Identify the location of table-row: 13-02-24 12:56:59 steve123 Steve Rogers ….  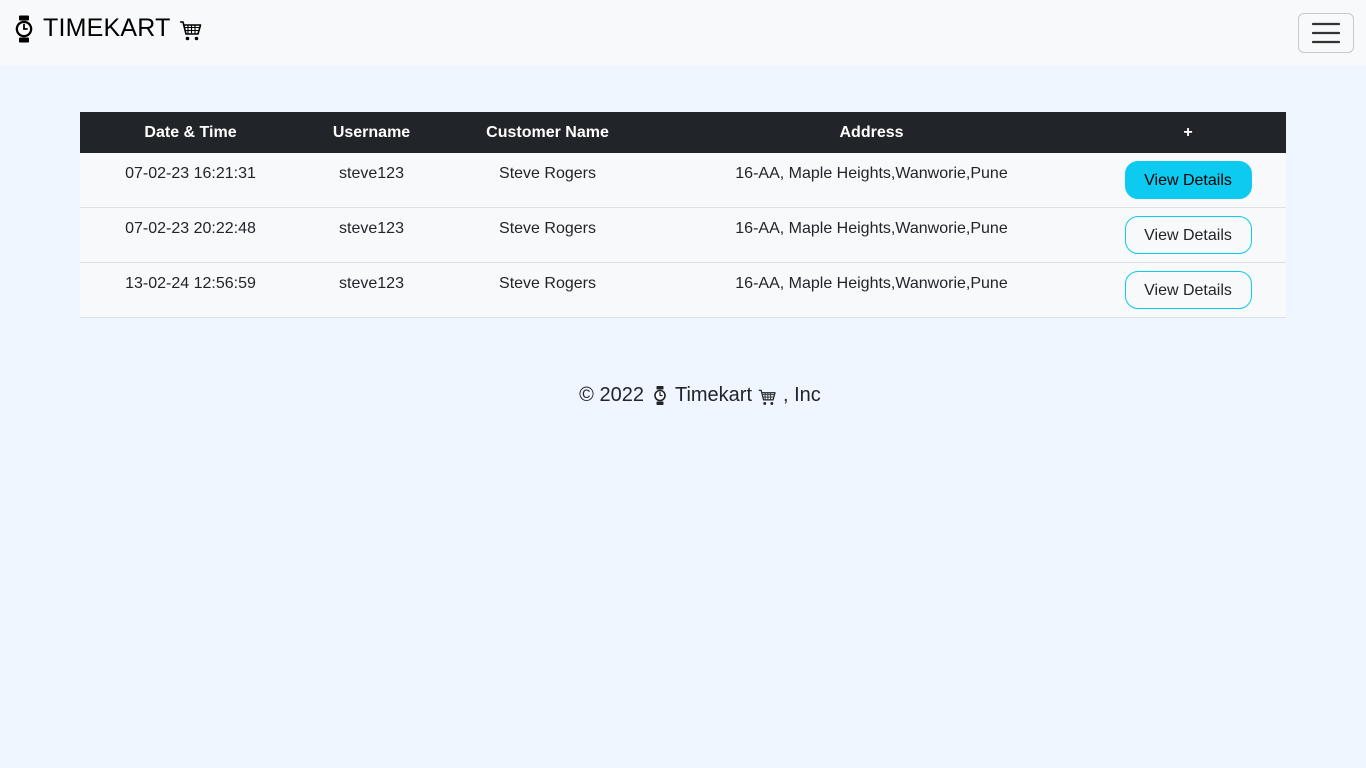
(683, 290).